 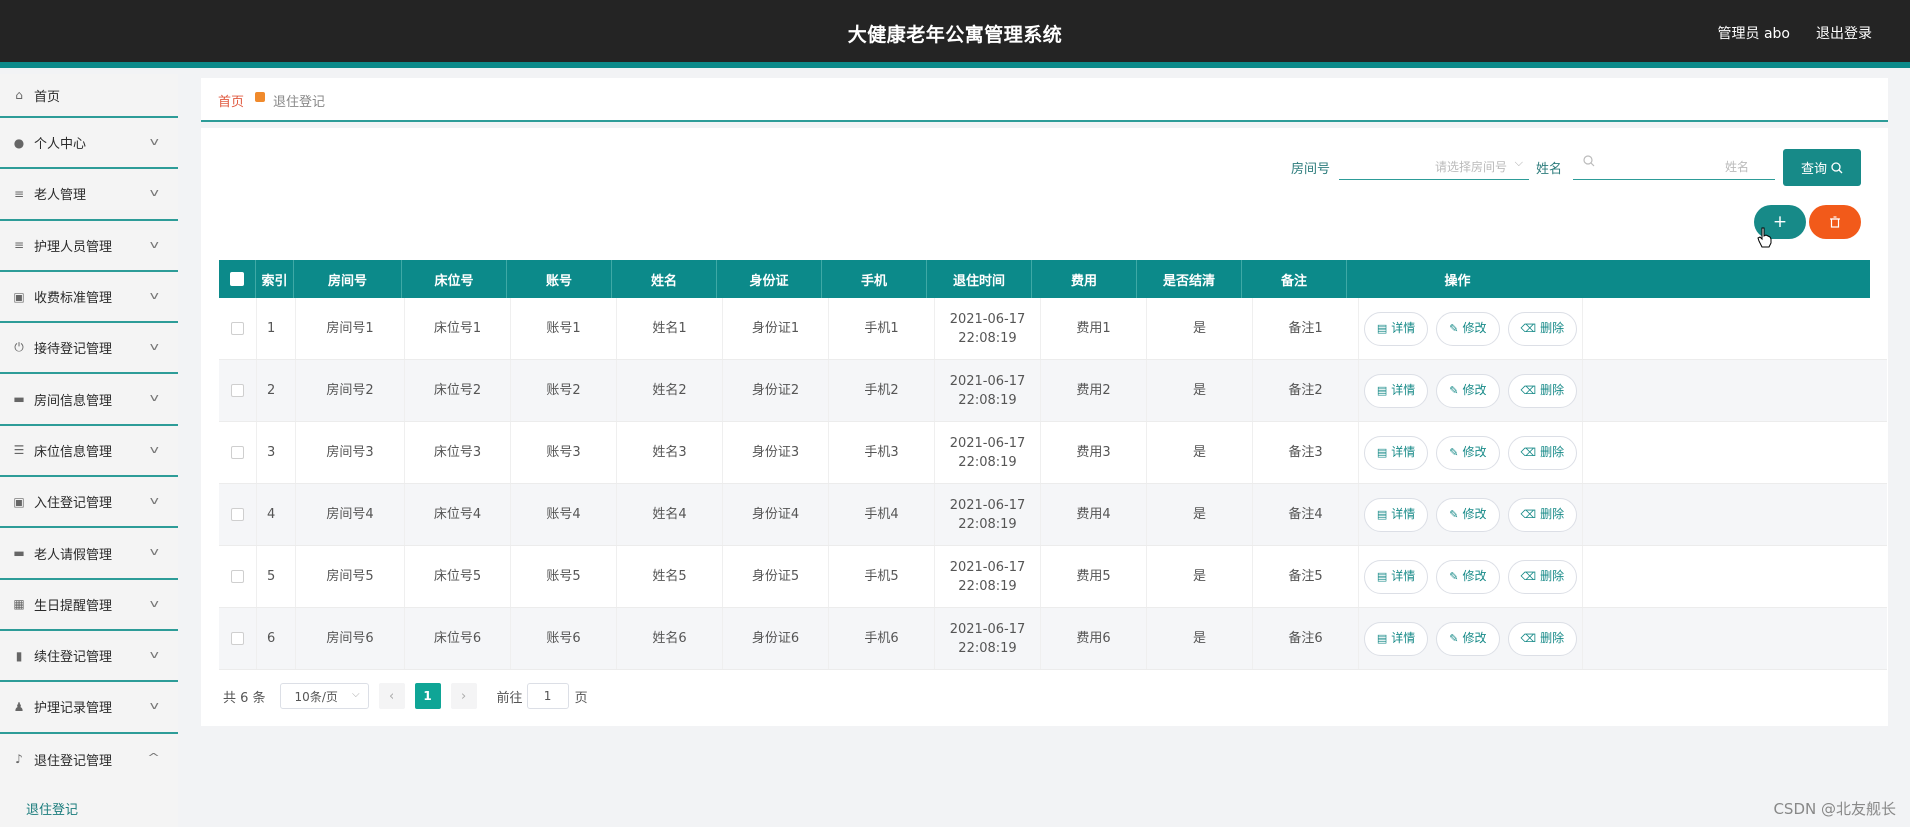 I want to click on sidebar-item-7: ☰ 床位信息管理 v, so click(x=89, y=452).